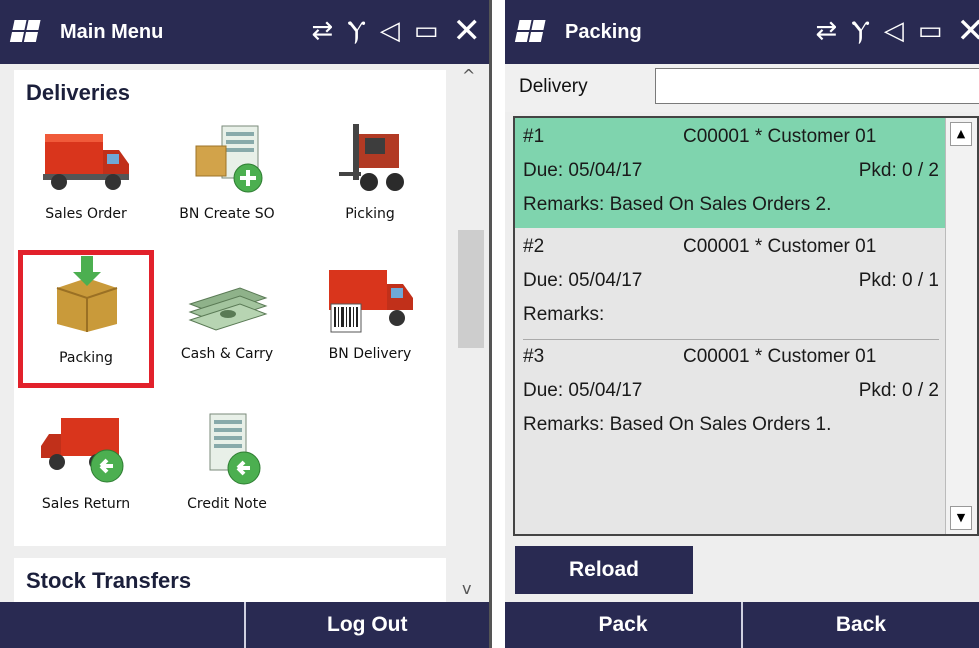 This screenshot has height=648, width=979. What do you see at coordinates (229, 159) in the screenshot?
I see `invoice-add-icon` at bounding box center [229, 159].